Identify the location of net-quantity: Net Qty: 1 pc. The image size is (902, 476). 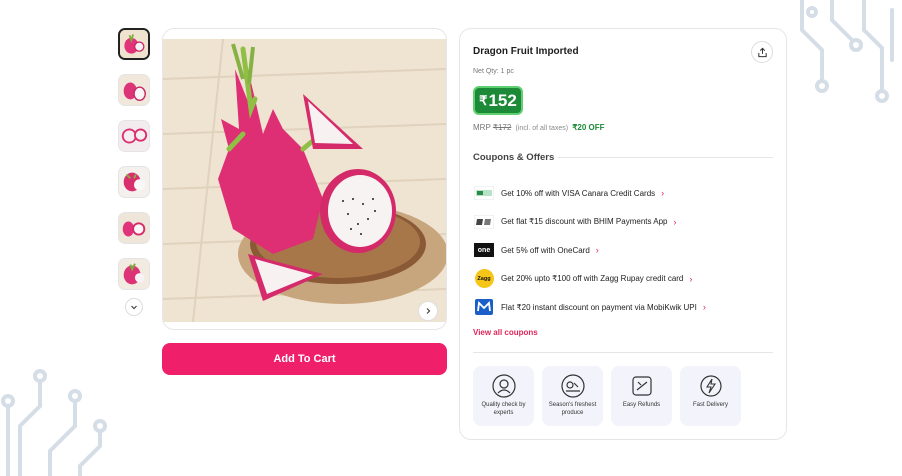
(493, 71).